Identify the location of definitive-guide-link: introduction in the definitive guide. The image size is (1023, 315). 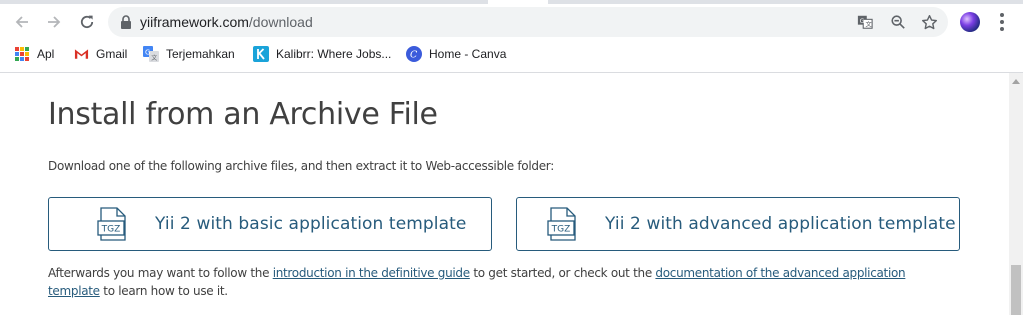
(371, 273).